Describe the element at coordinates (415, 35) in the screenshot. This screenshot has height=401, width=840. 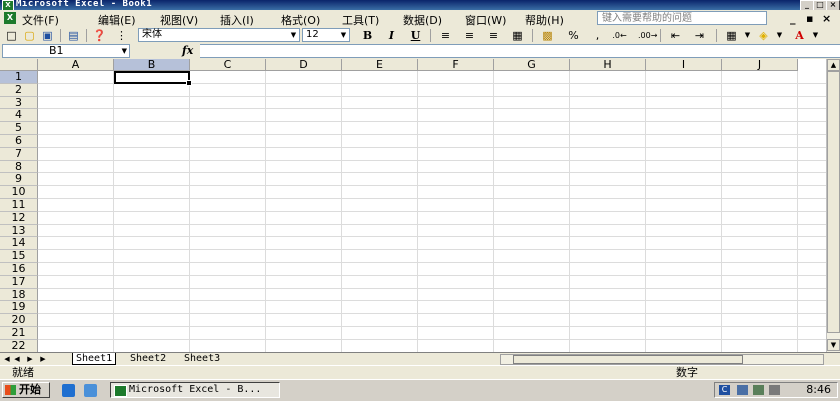
I see `underline-button: U` at that location.